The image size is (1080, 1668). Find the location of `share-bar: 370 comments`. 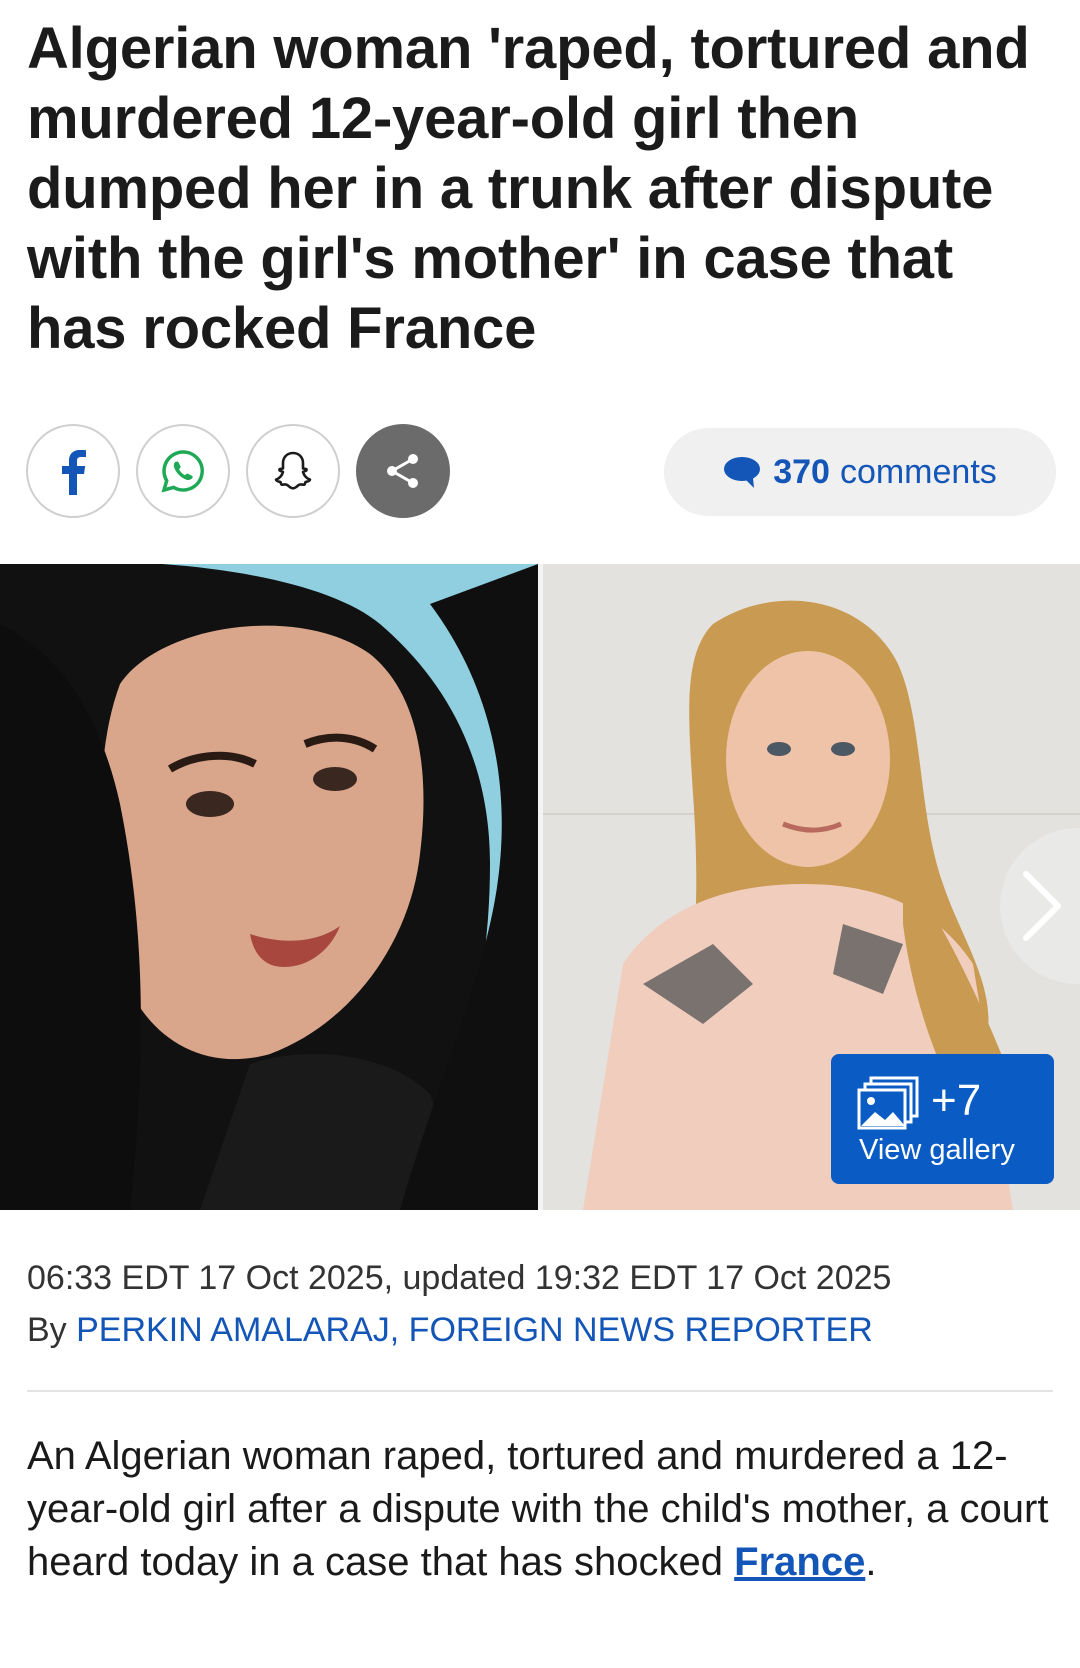

share-bar: 370 comments is located at coordinates (541, 473).